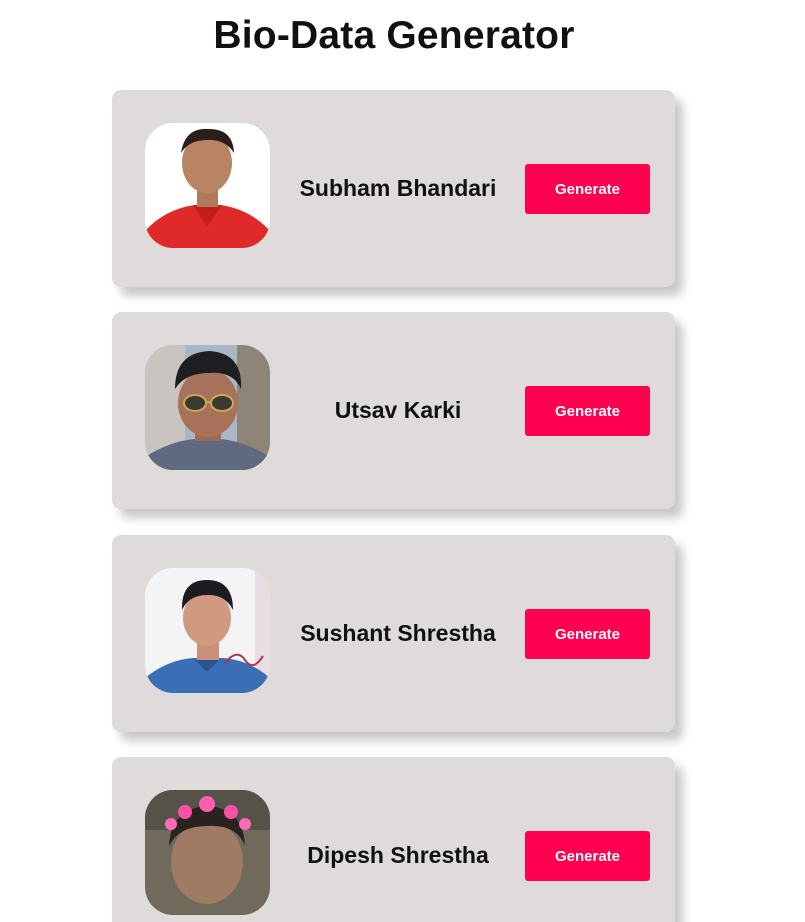  I want to click on profile-name: Utsav Karki, so click(398, 410).